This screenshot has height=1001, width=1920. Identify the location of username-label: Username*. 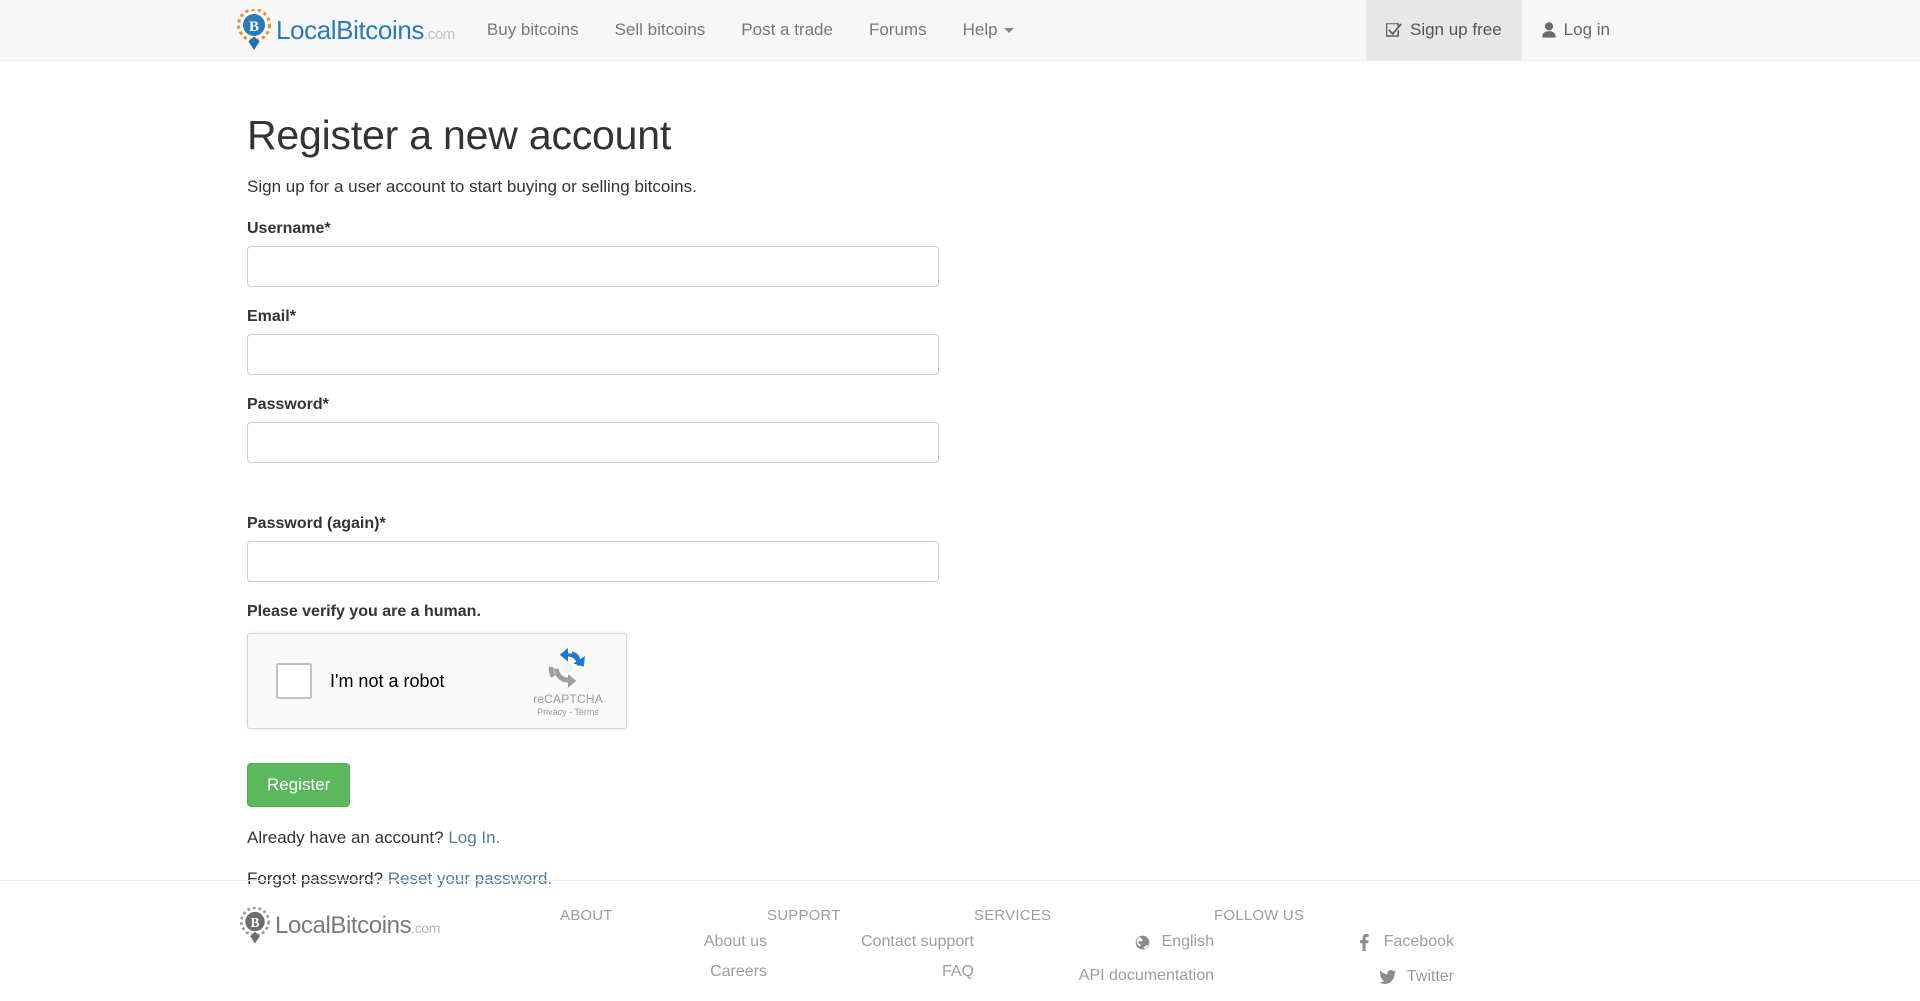
(289, 229).